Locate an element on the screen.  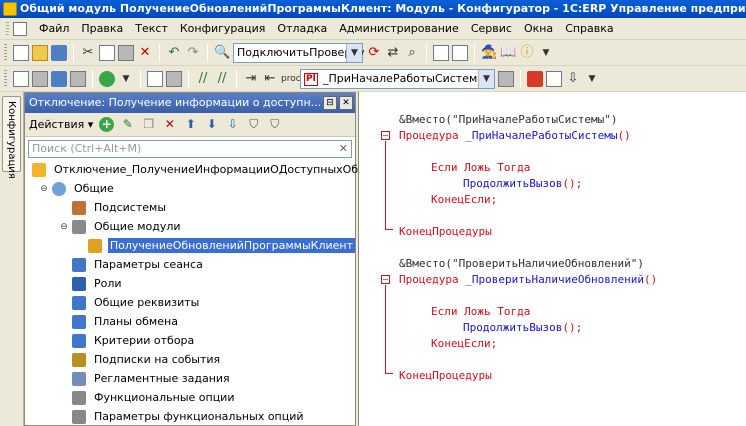
new-document-icon is located at coordinates (21, 52).